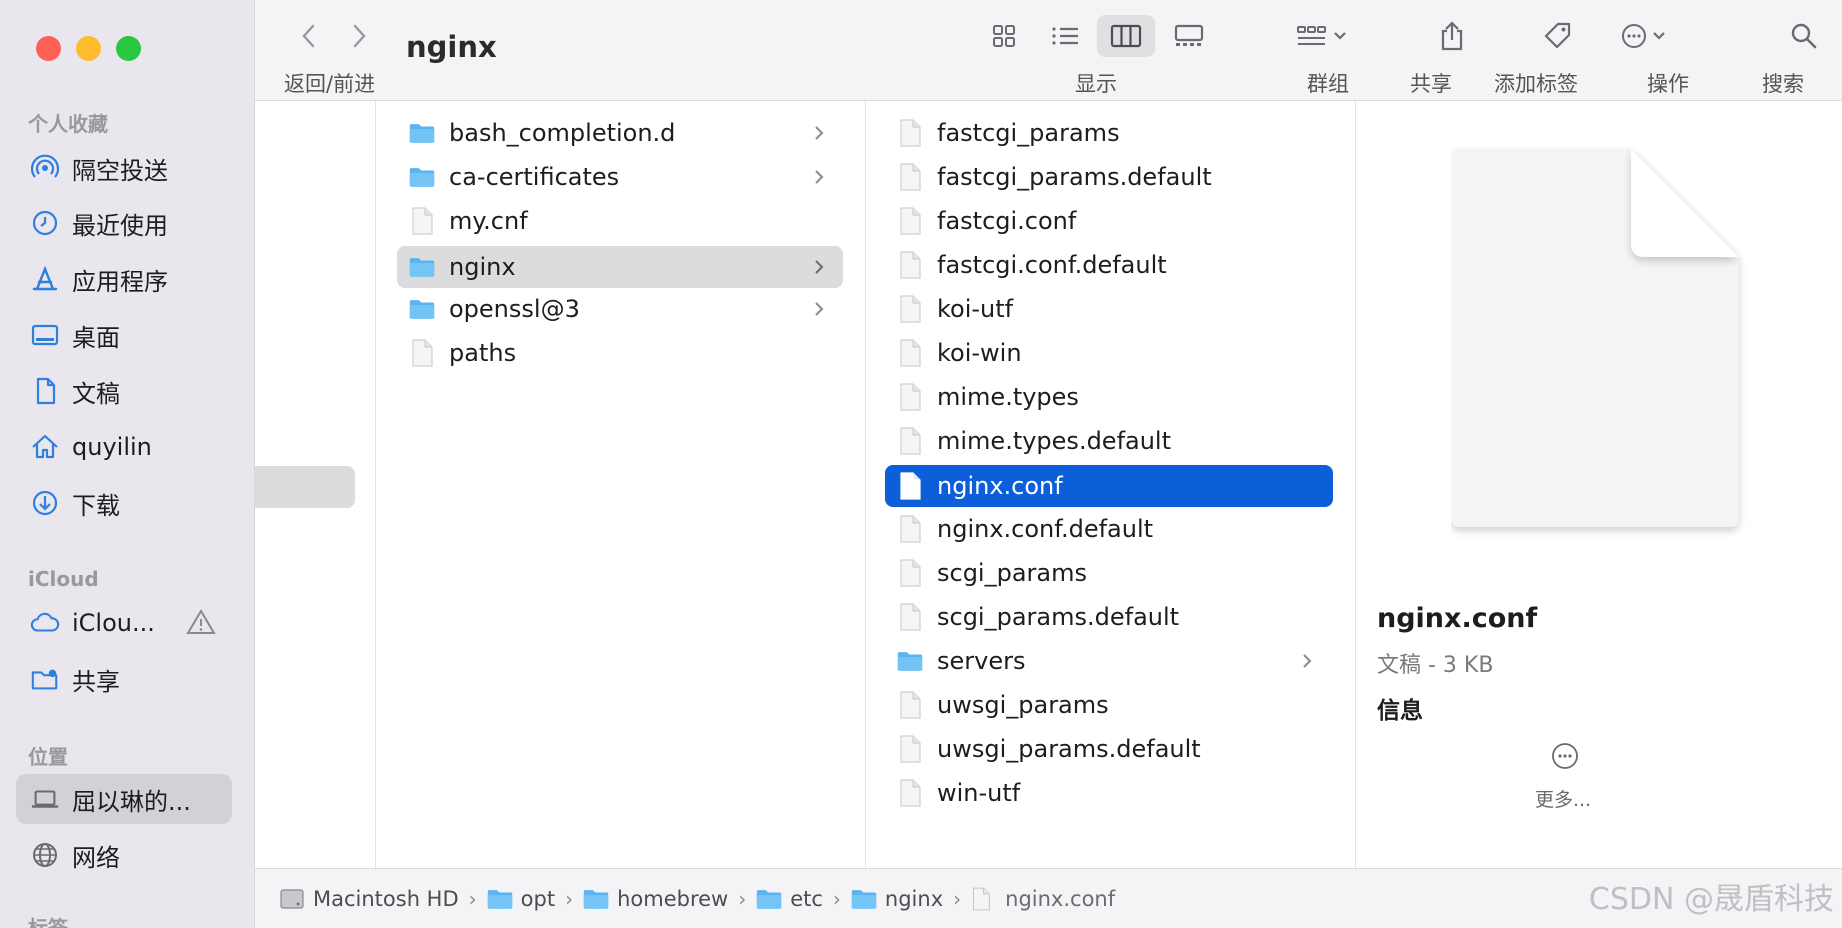 This screenshot has height=928, width=1842. What do you see at coordinates (124, 679) in the screenshot?
I see `sidebar-item-shared: 共享` at bounding box center [124, 679].